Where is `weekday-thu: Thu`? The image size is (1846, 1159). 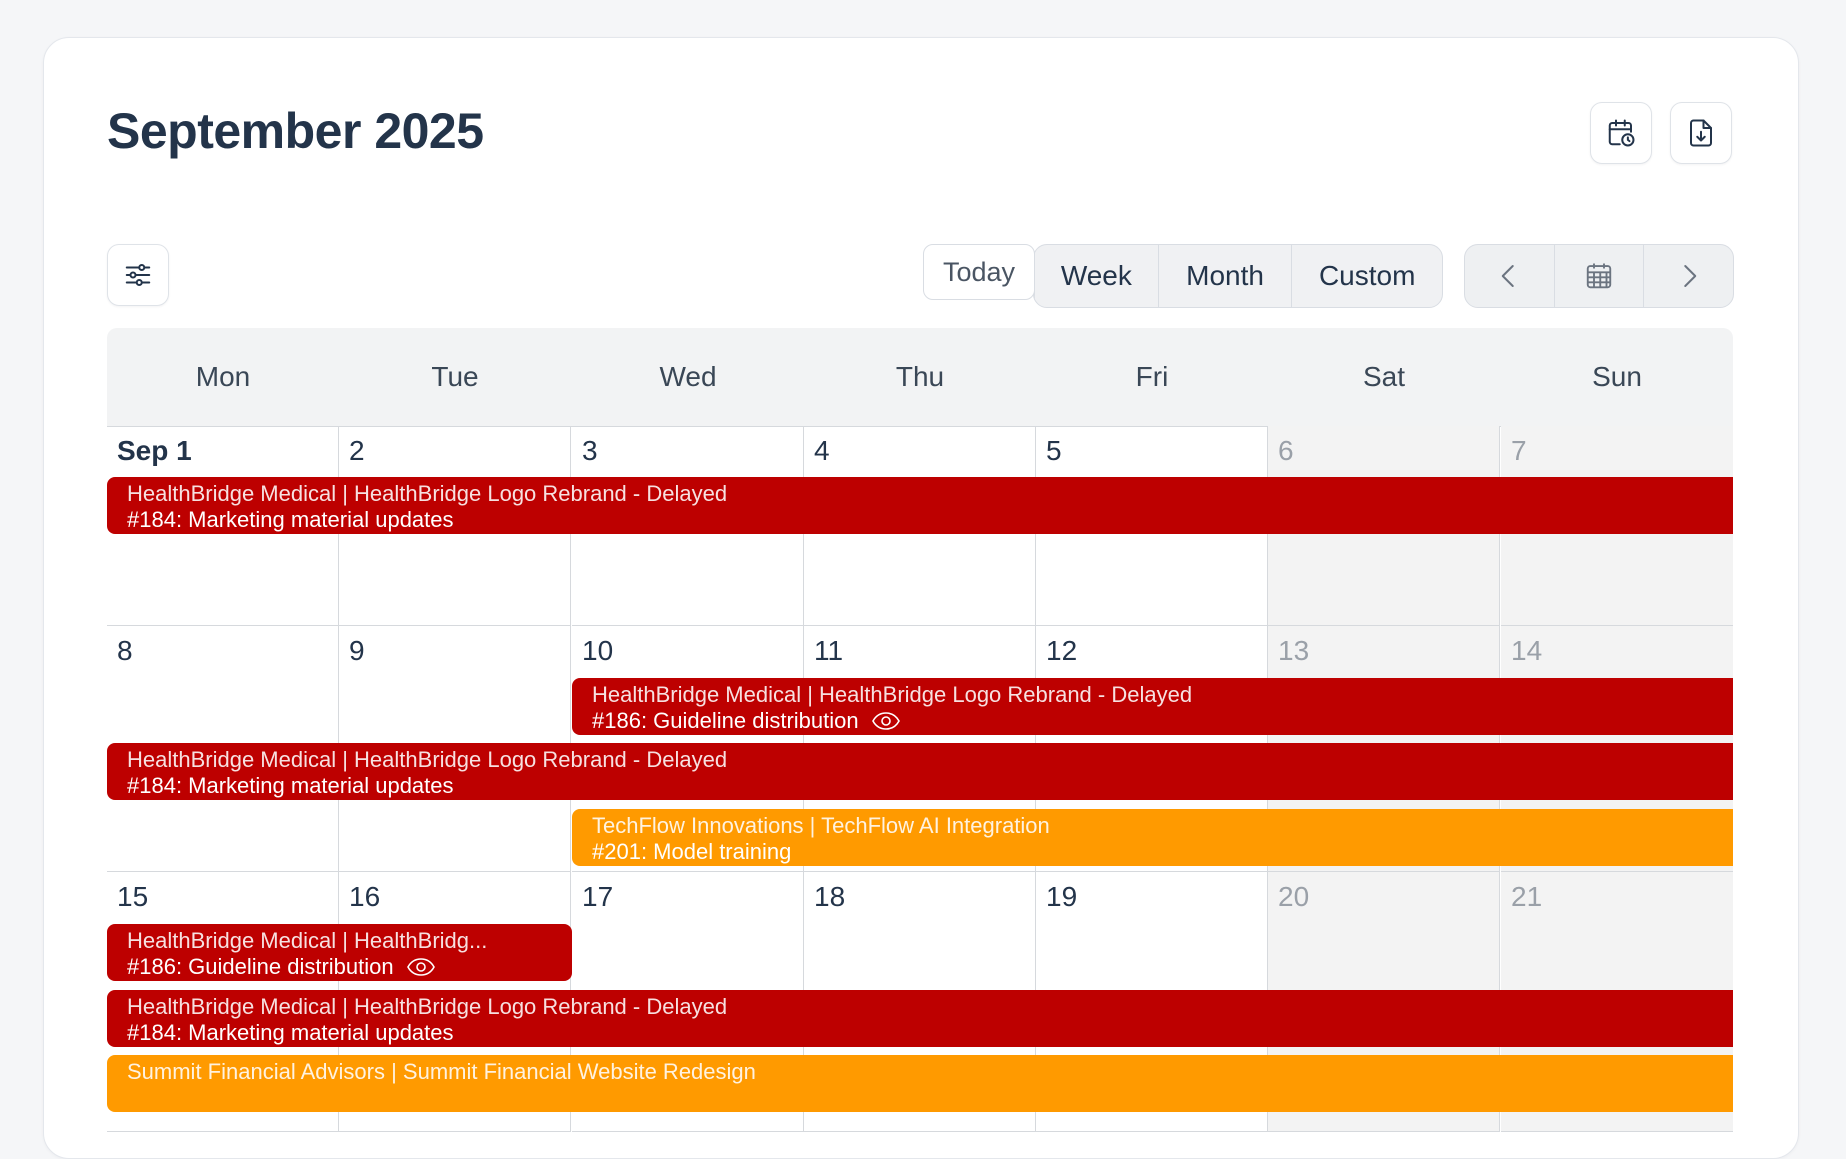 weekday-thu: Thu is located at coordinates (920, 376).